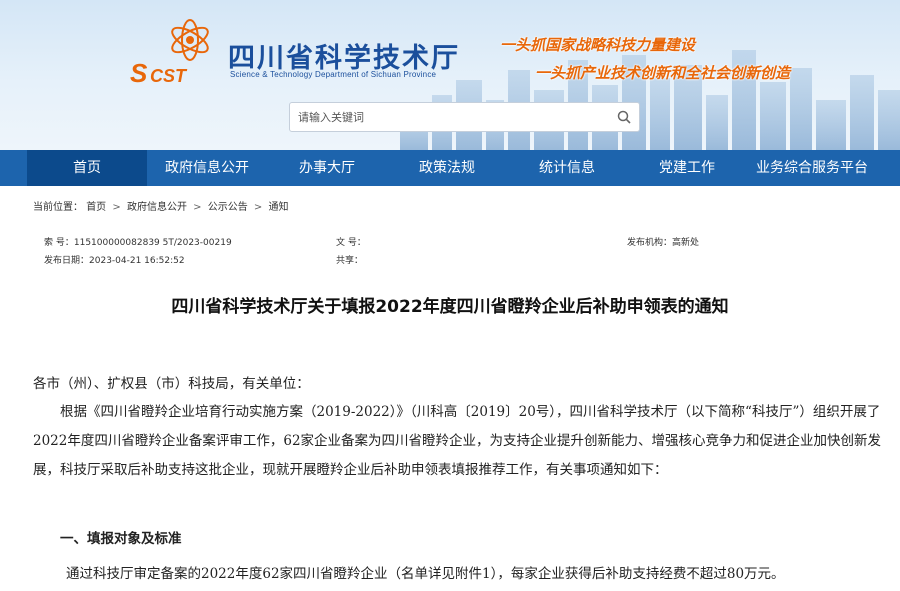  What do you see at coordinates (278, 207) in the screenshot?
I see `breadcrumb-link-notice: 通知` at bounding box center [278, 207].